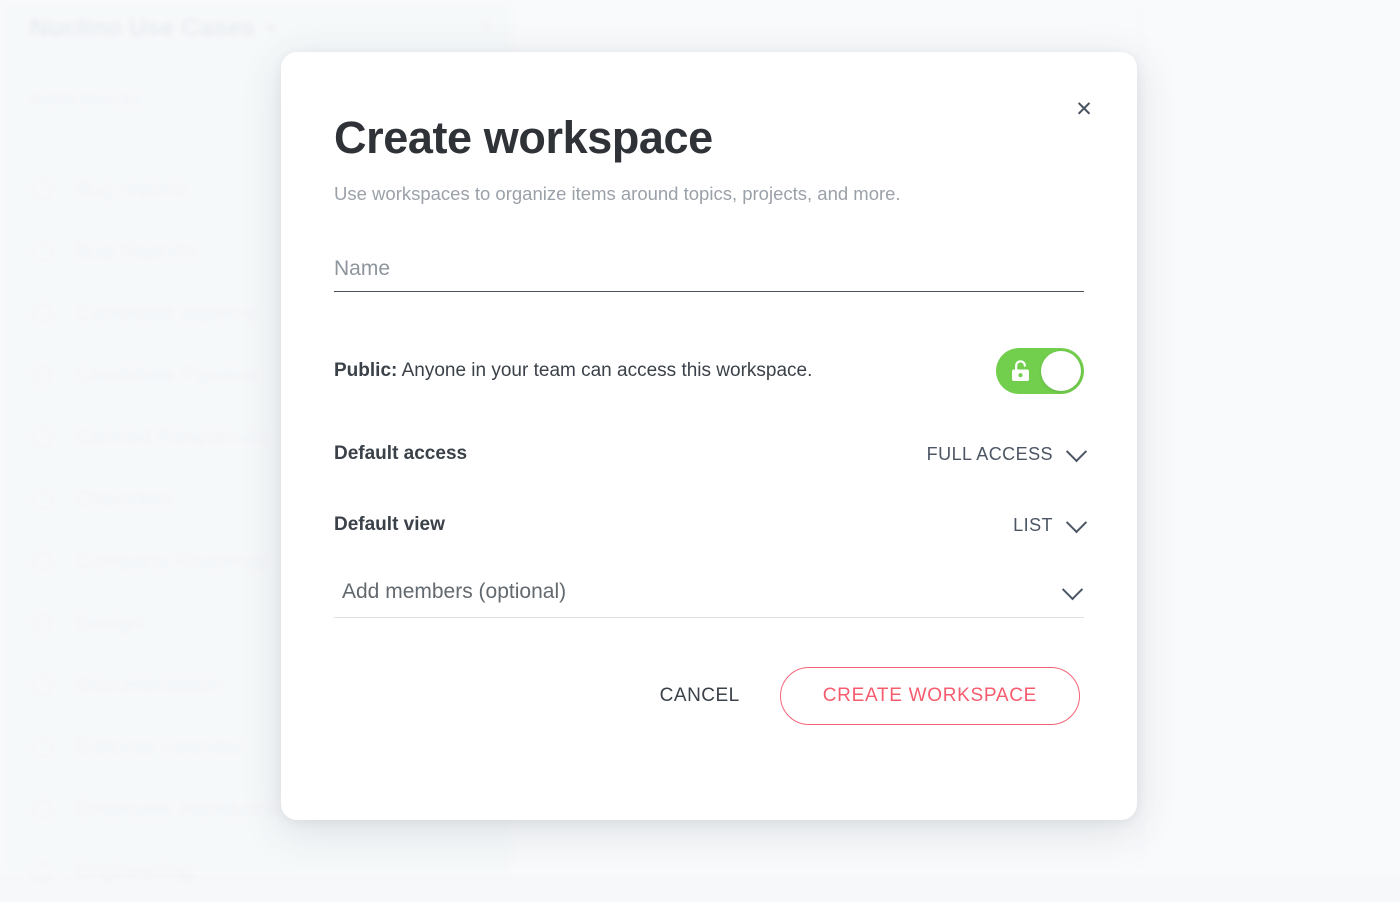 The width and height of the screenshot is (1400, 902). I want to click on toggle-knob, so click(1061, 371).